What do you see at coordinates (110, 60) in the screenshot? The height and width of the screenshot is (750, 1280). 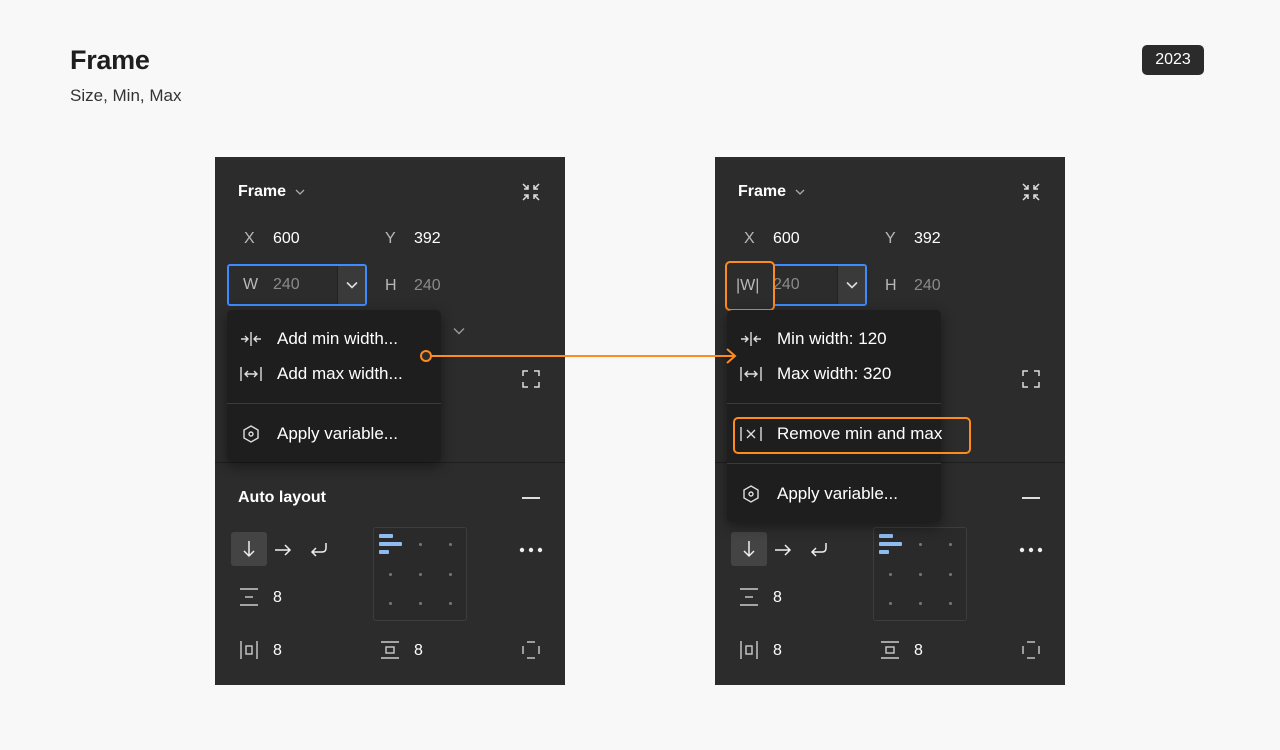 I see `page-title: Frame` at bounding box center [110, 60].